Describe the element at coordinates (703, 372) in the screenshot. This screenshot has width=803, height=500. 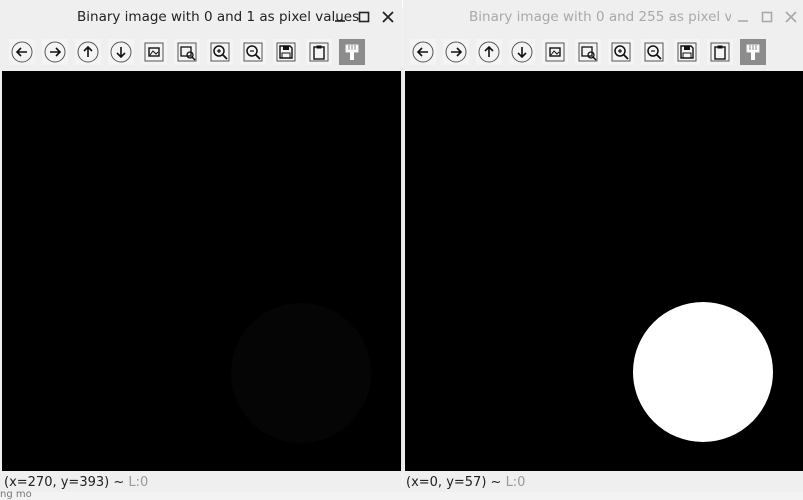
I see `white-circle` at that location.